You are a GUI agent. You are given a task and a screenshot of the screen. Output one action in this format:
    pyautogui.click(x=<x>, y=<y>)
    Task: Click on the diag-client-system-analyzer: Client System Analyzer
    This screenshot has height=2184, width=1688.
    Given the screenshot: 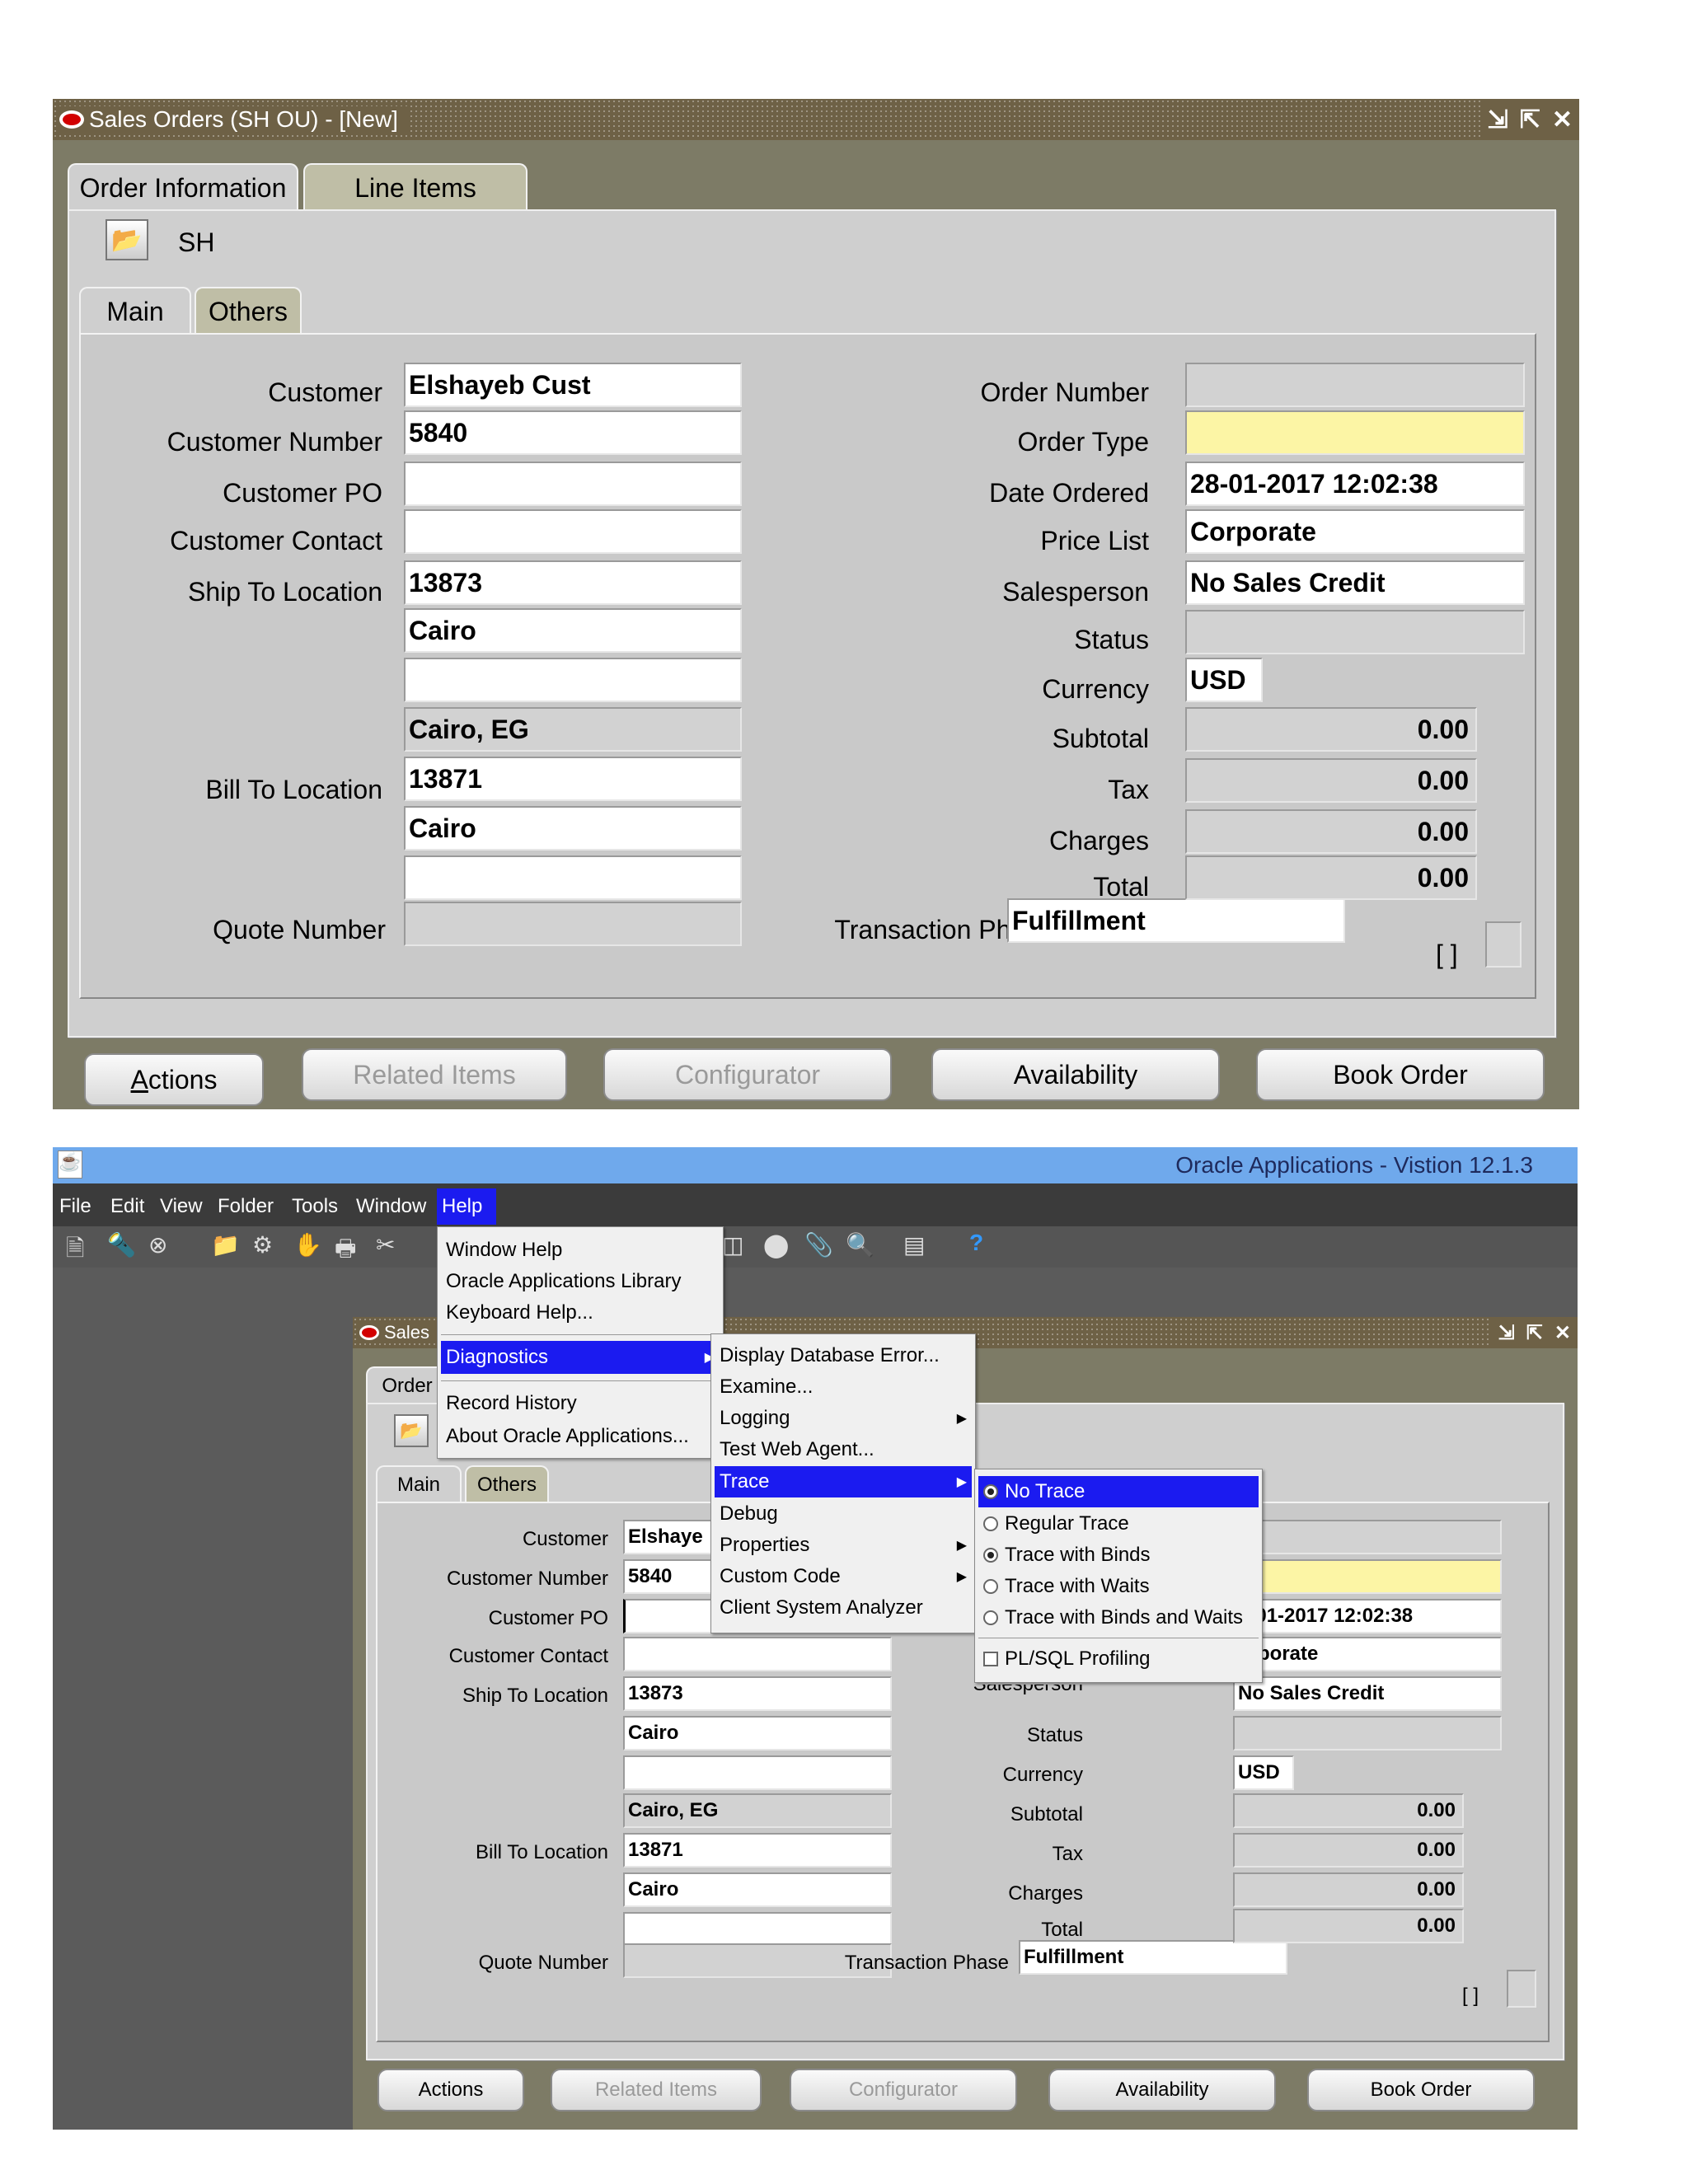 What is the action you would take?
    pyautogui.click(x=844, y=1608)
    